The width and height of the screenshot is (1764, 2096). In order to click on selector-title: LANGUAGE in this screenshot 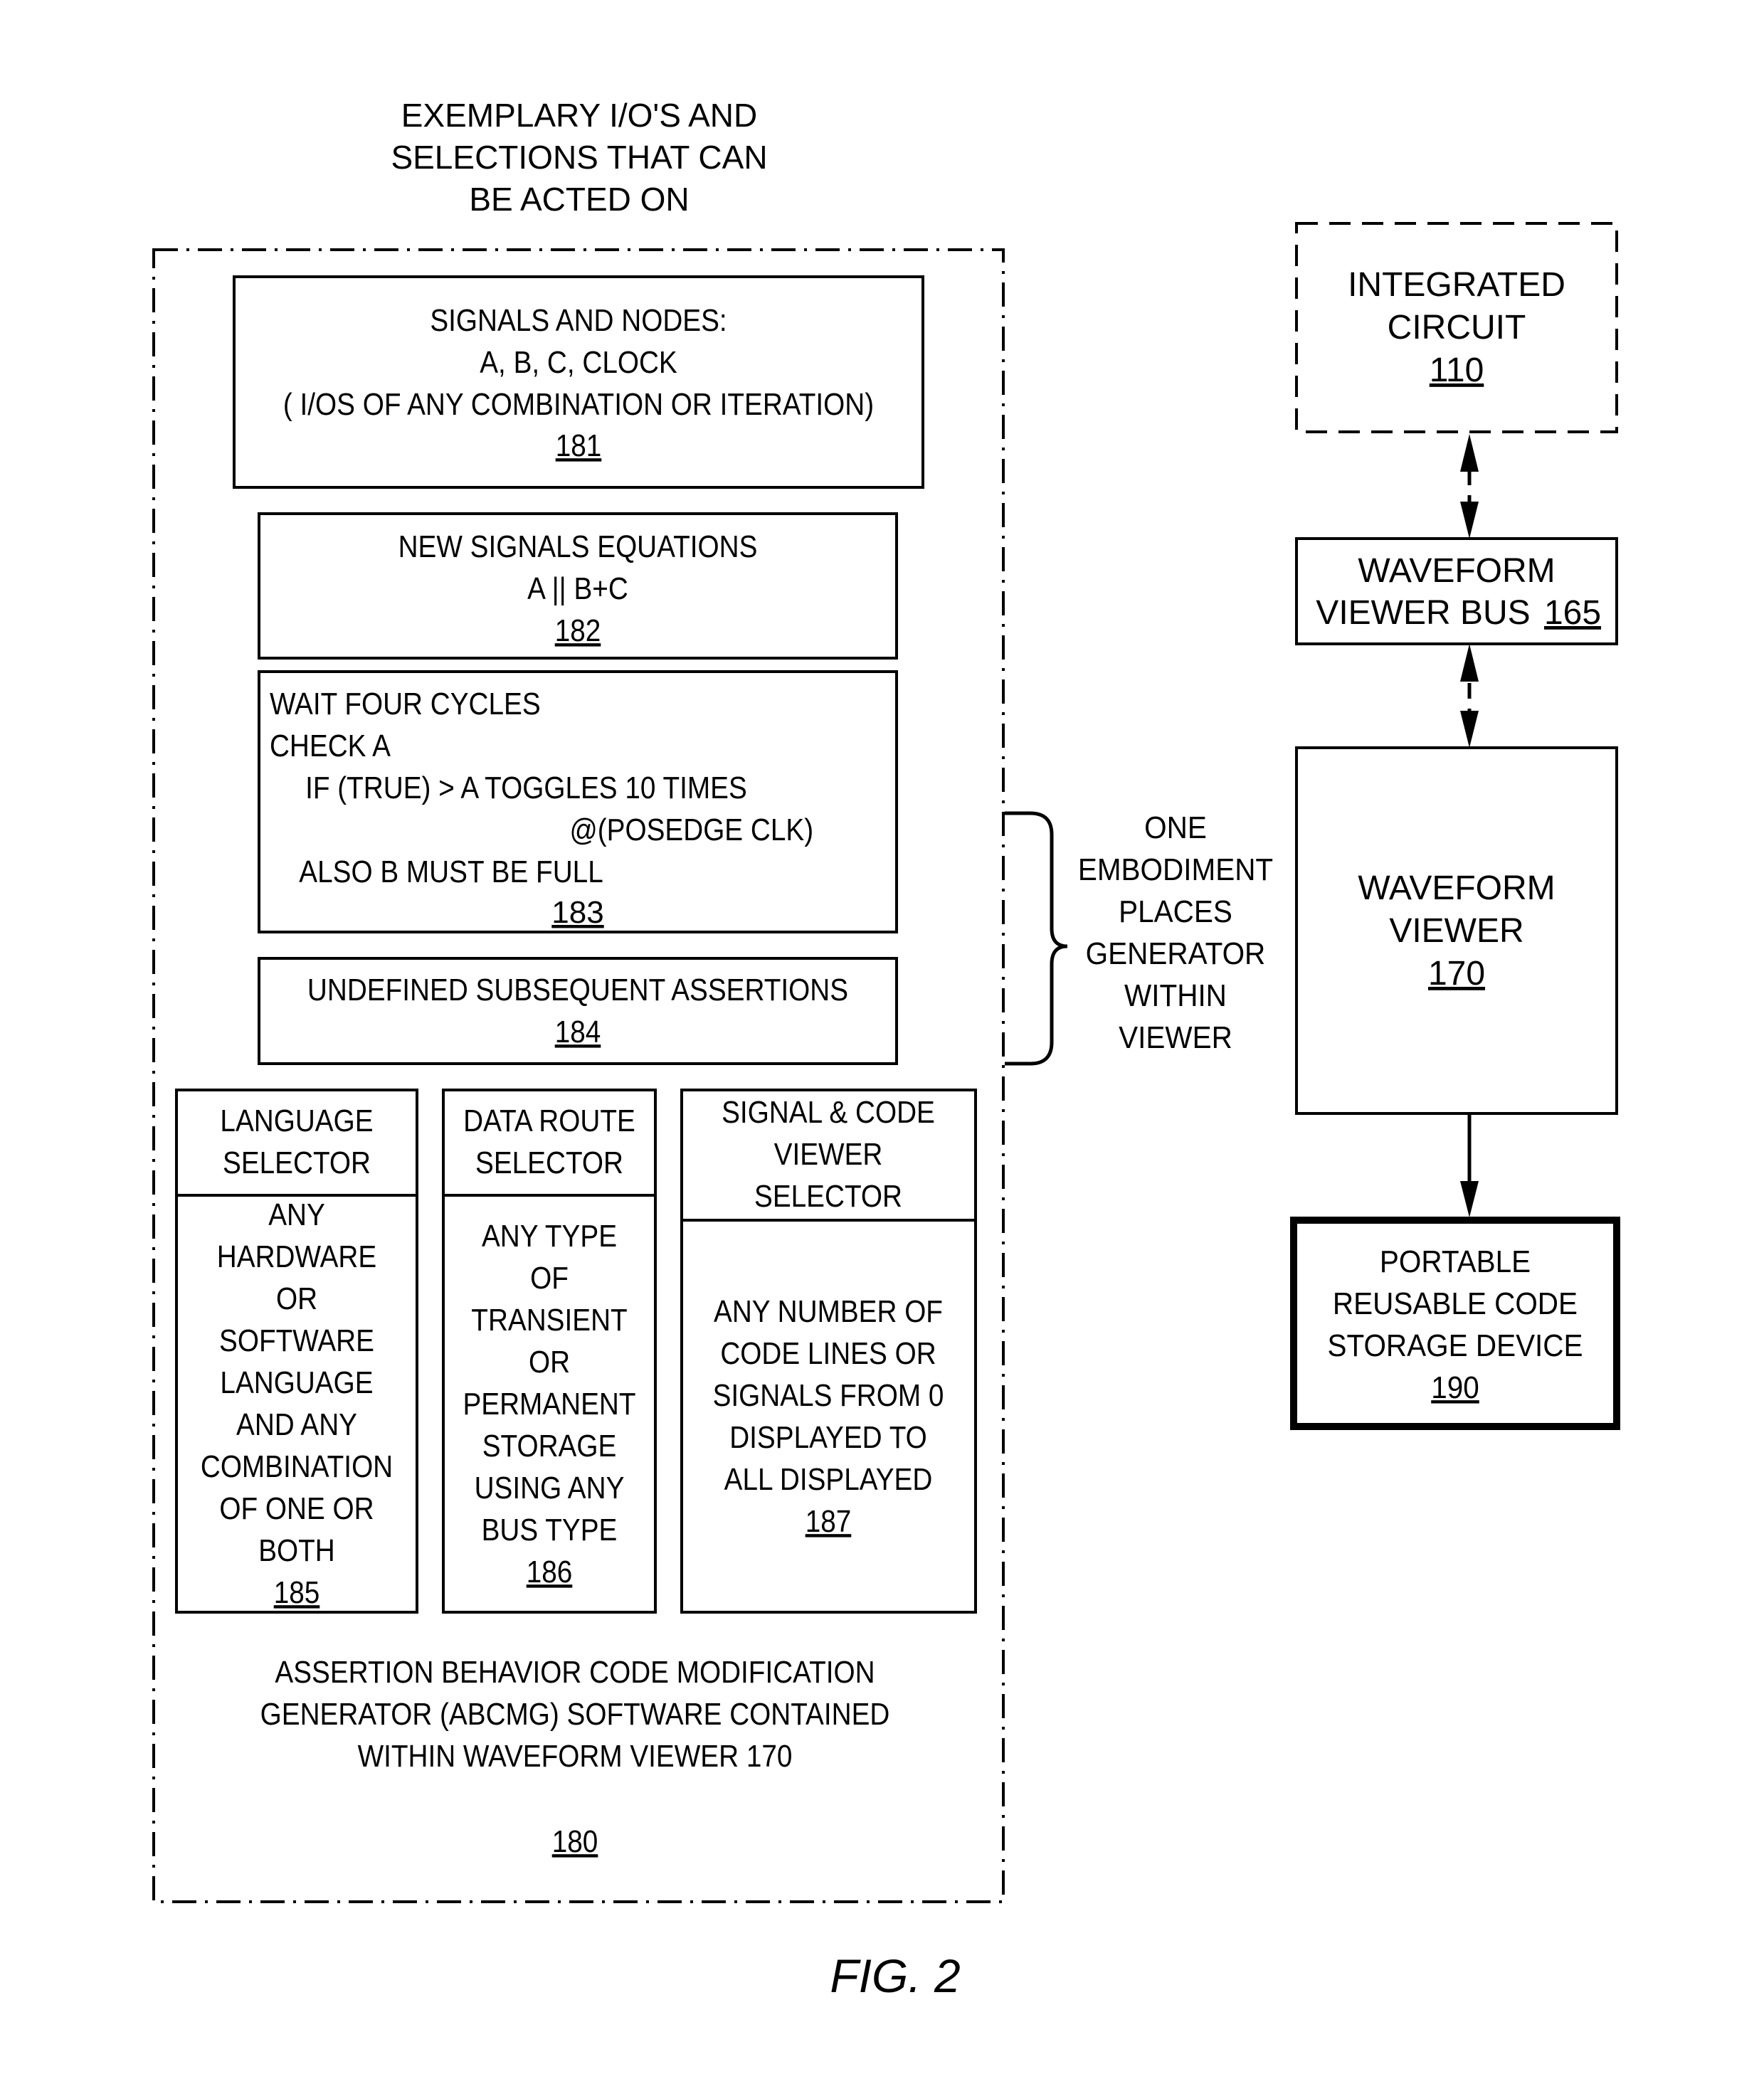, I will do `click(296, 1120)`.